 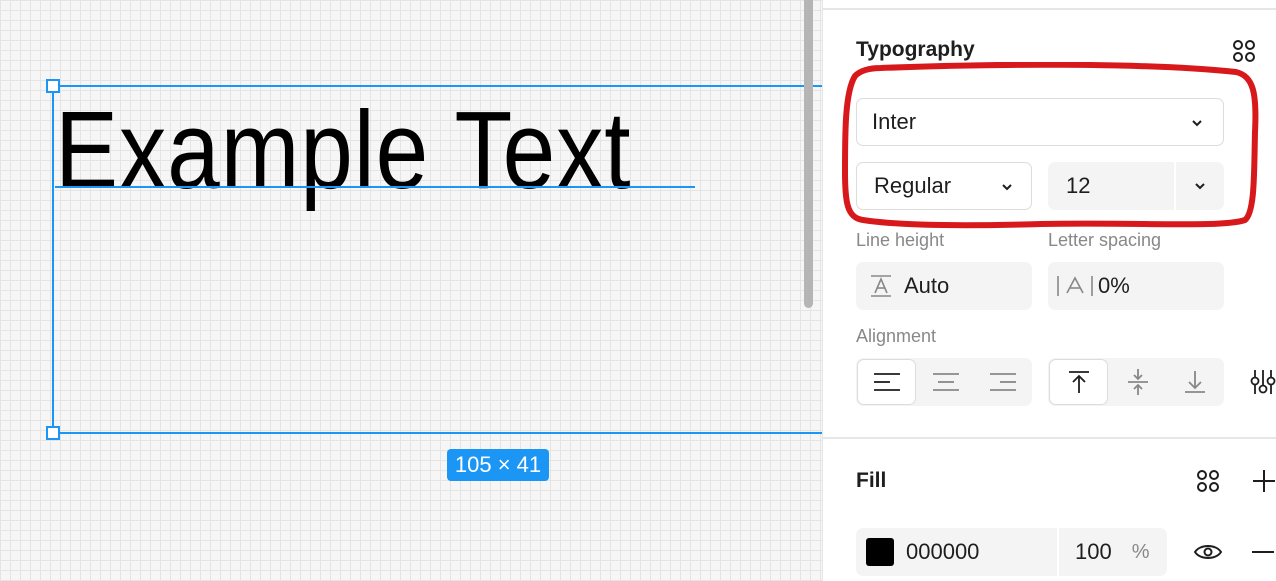 I want to click on line-height-input: Auto, so click(x=944, y=286).